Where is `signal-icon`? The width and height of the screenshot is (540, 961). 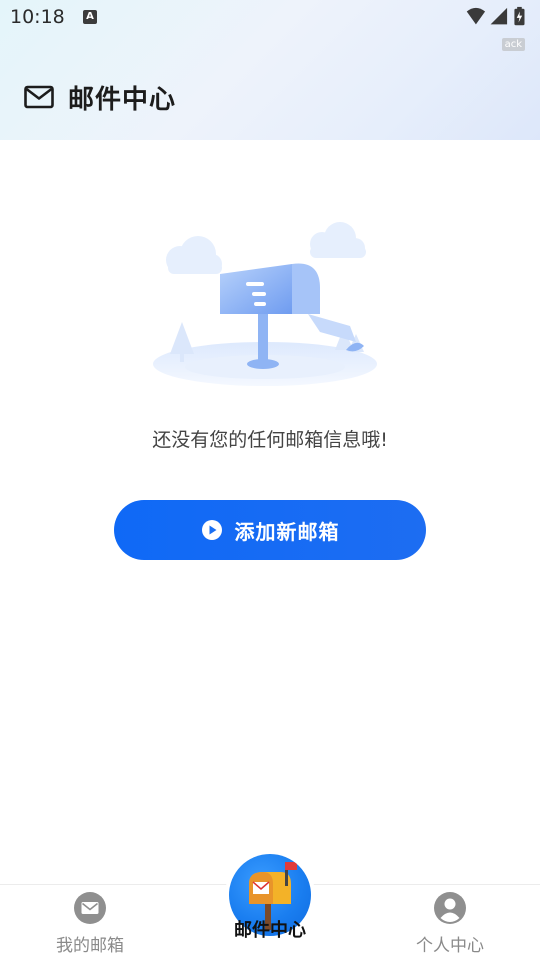 signal-icon is located at coordinates (499, 16).